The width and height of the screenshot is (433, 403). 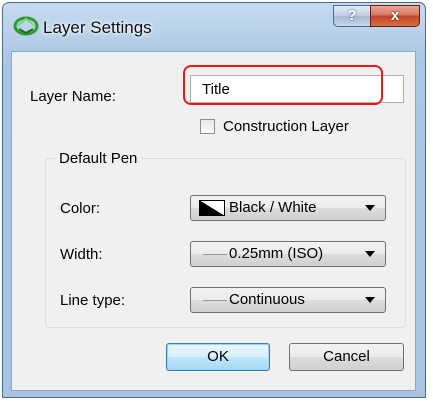 What do you see at coordinates (73, 96) in the screenshot?
I see `layer-name-label: Layer Name:` at bounding box center [73, 96].